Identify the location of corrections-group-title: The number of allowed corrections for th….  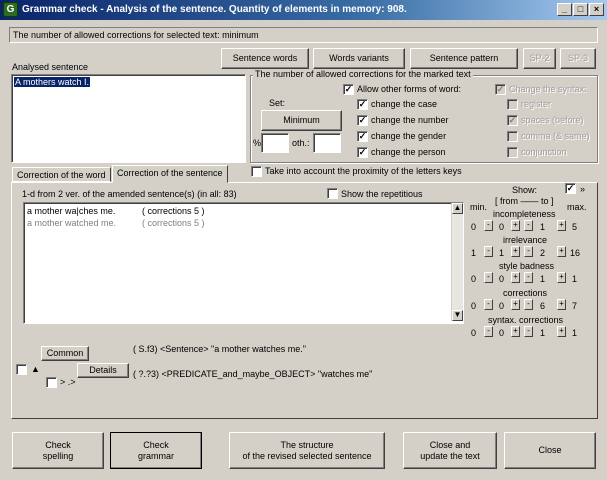
(363, 74).